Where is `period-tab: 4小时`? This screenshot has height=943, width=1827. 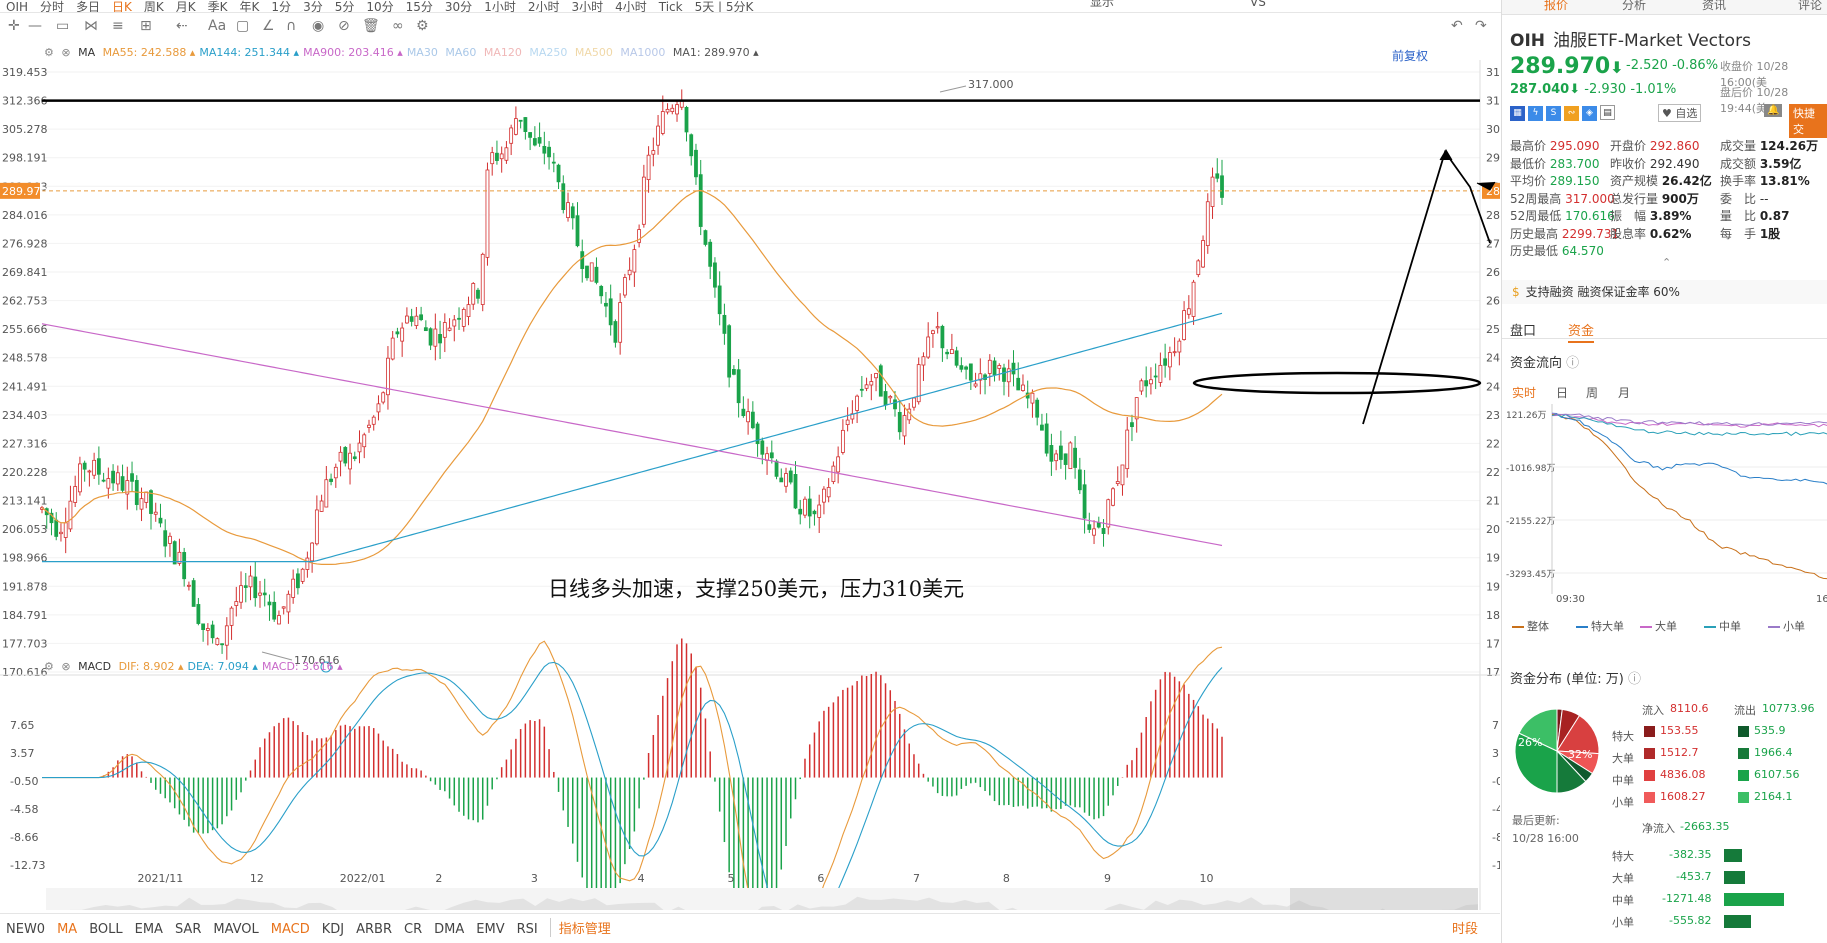
period-tab: 4小时 is located at coordinates (631, 6).